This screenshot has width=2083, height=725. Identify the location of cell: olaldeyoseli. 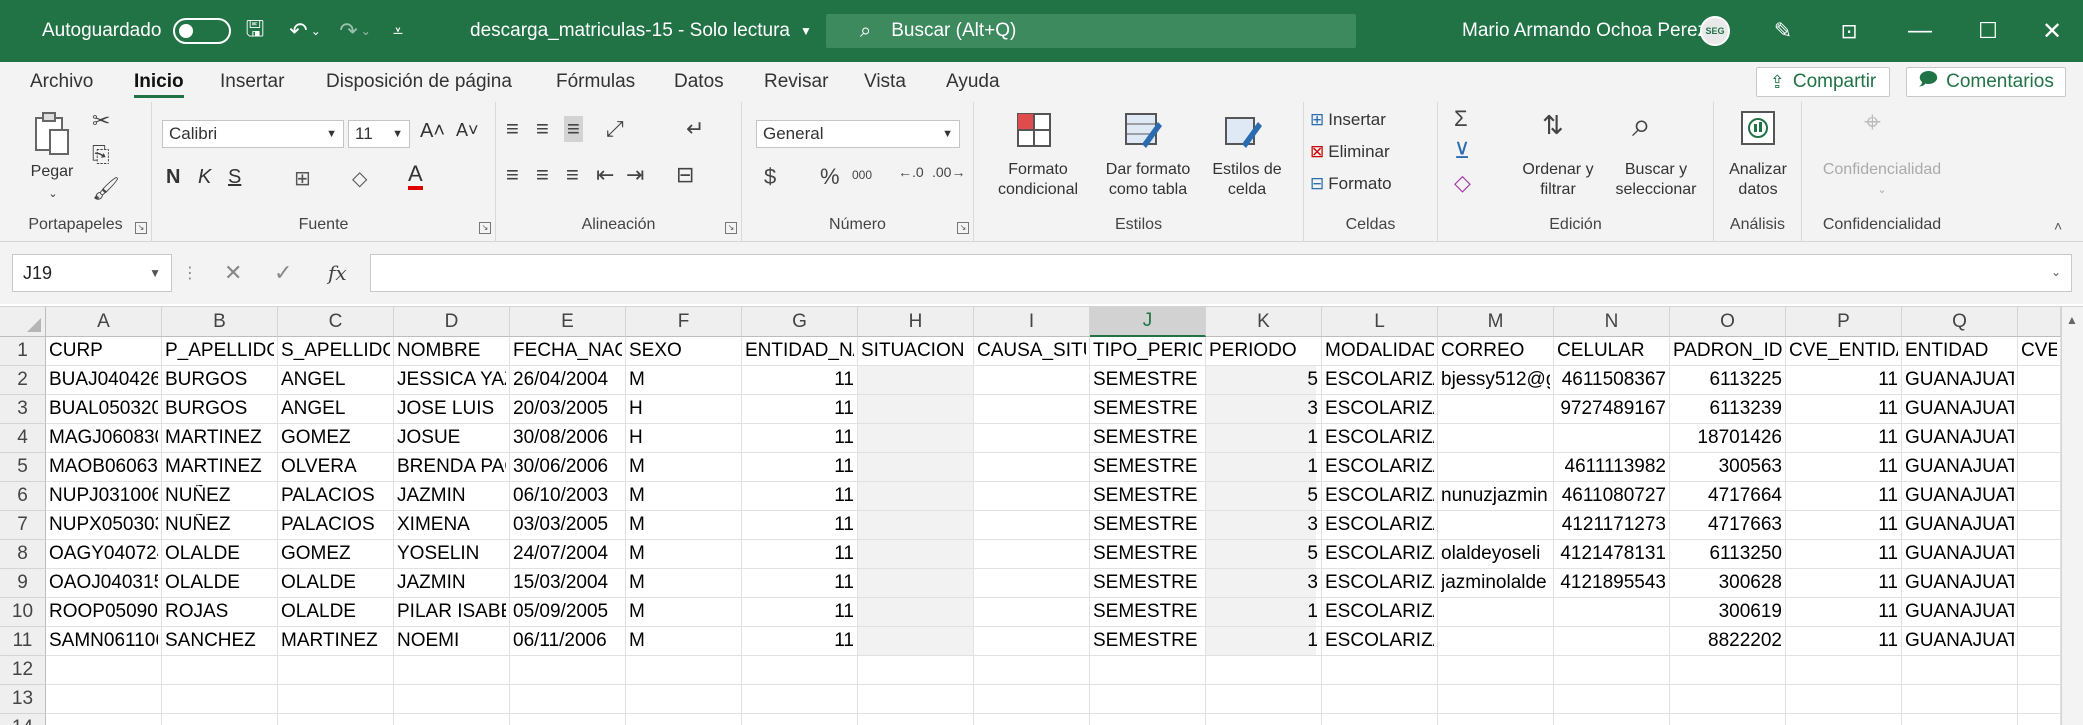
(1496, 554).